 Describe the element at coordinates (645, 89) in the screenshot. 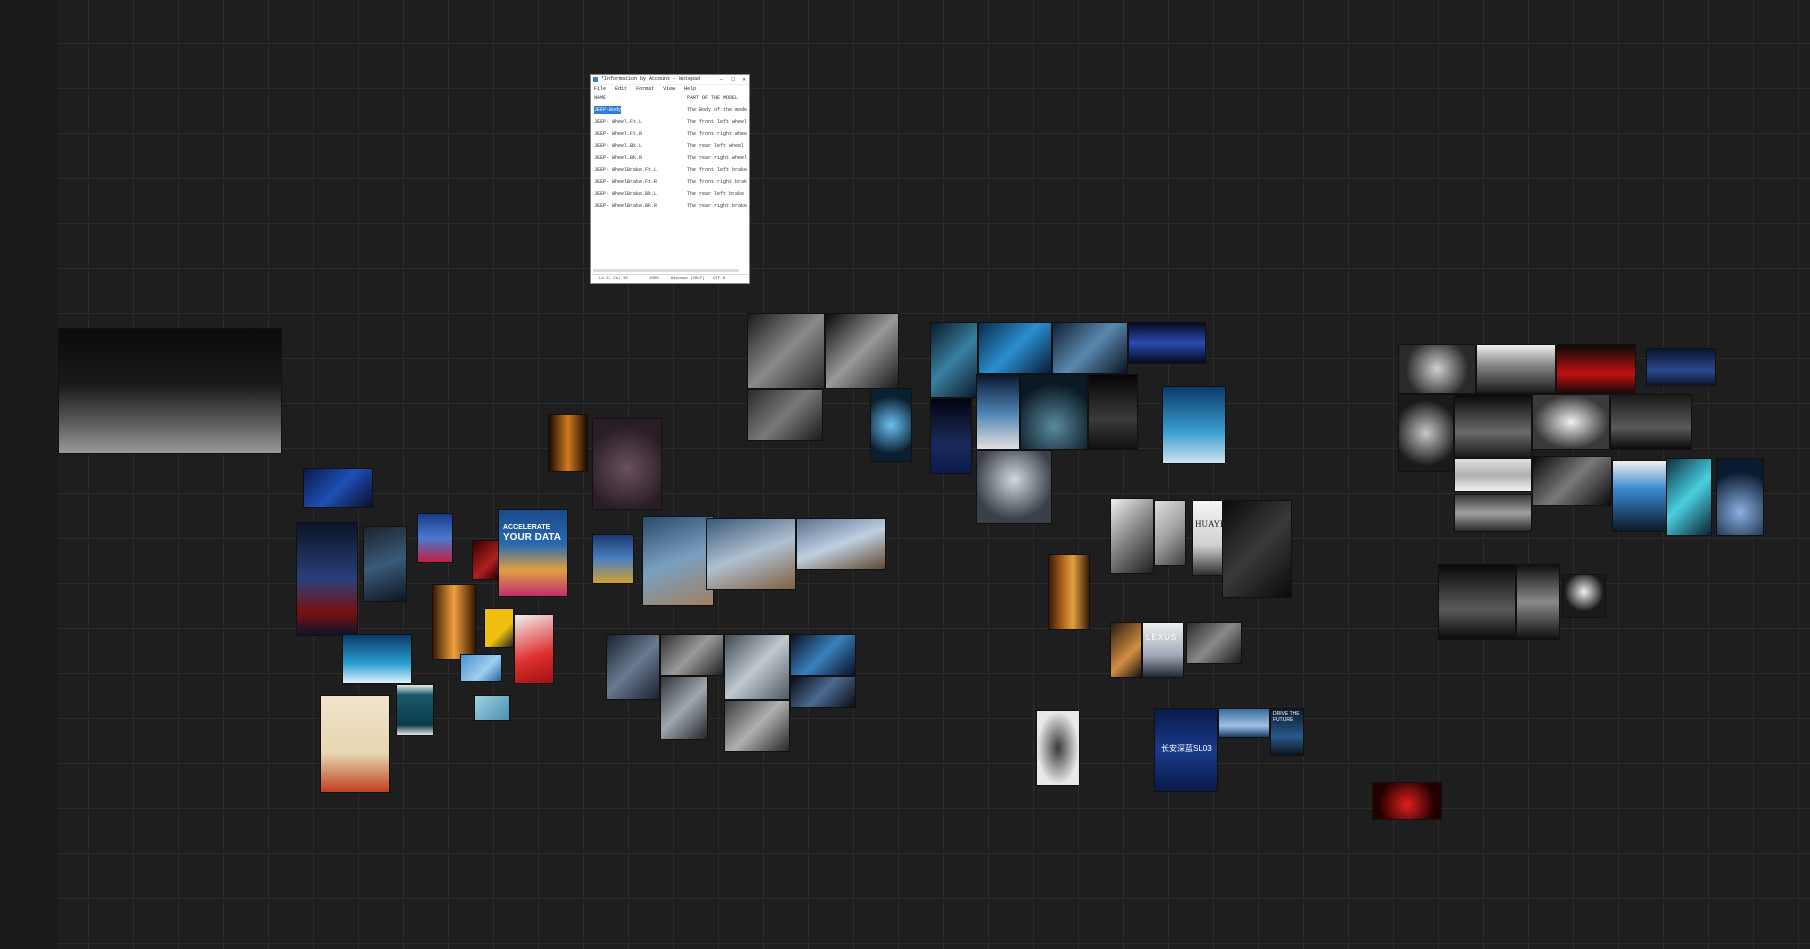

I see `menu-format: Format` at that location.